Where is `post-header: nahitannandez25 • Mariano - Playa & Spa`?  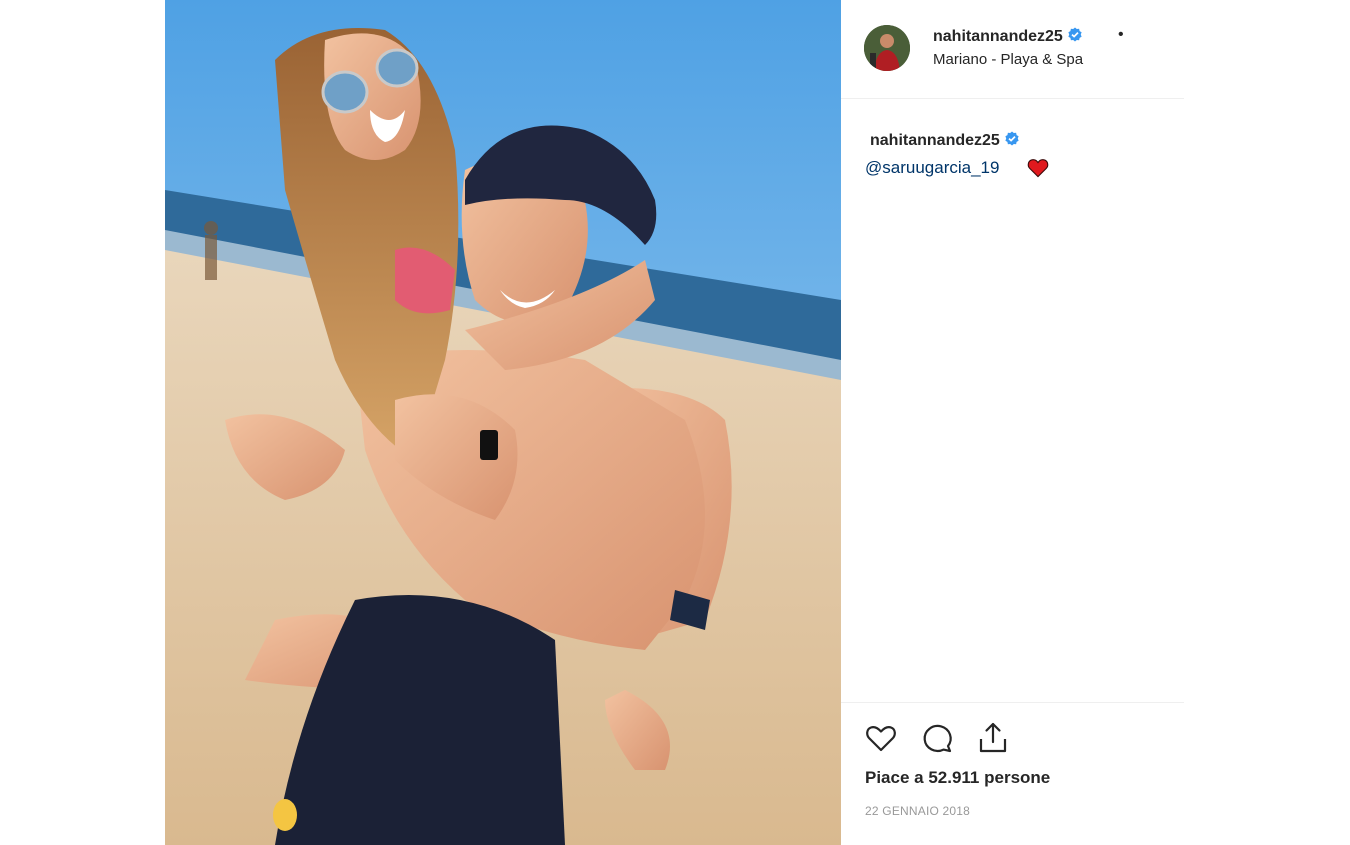
post-header: nahitannandez25 • Mariano - Playa & Spa is located at coordinates (1012, 49).